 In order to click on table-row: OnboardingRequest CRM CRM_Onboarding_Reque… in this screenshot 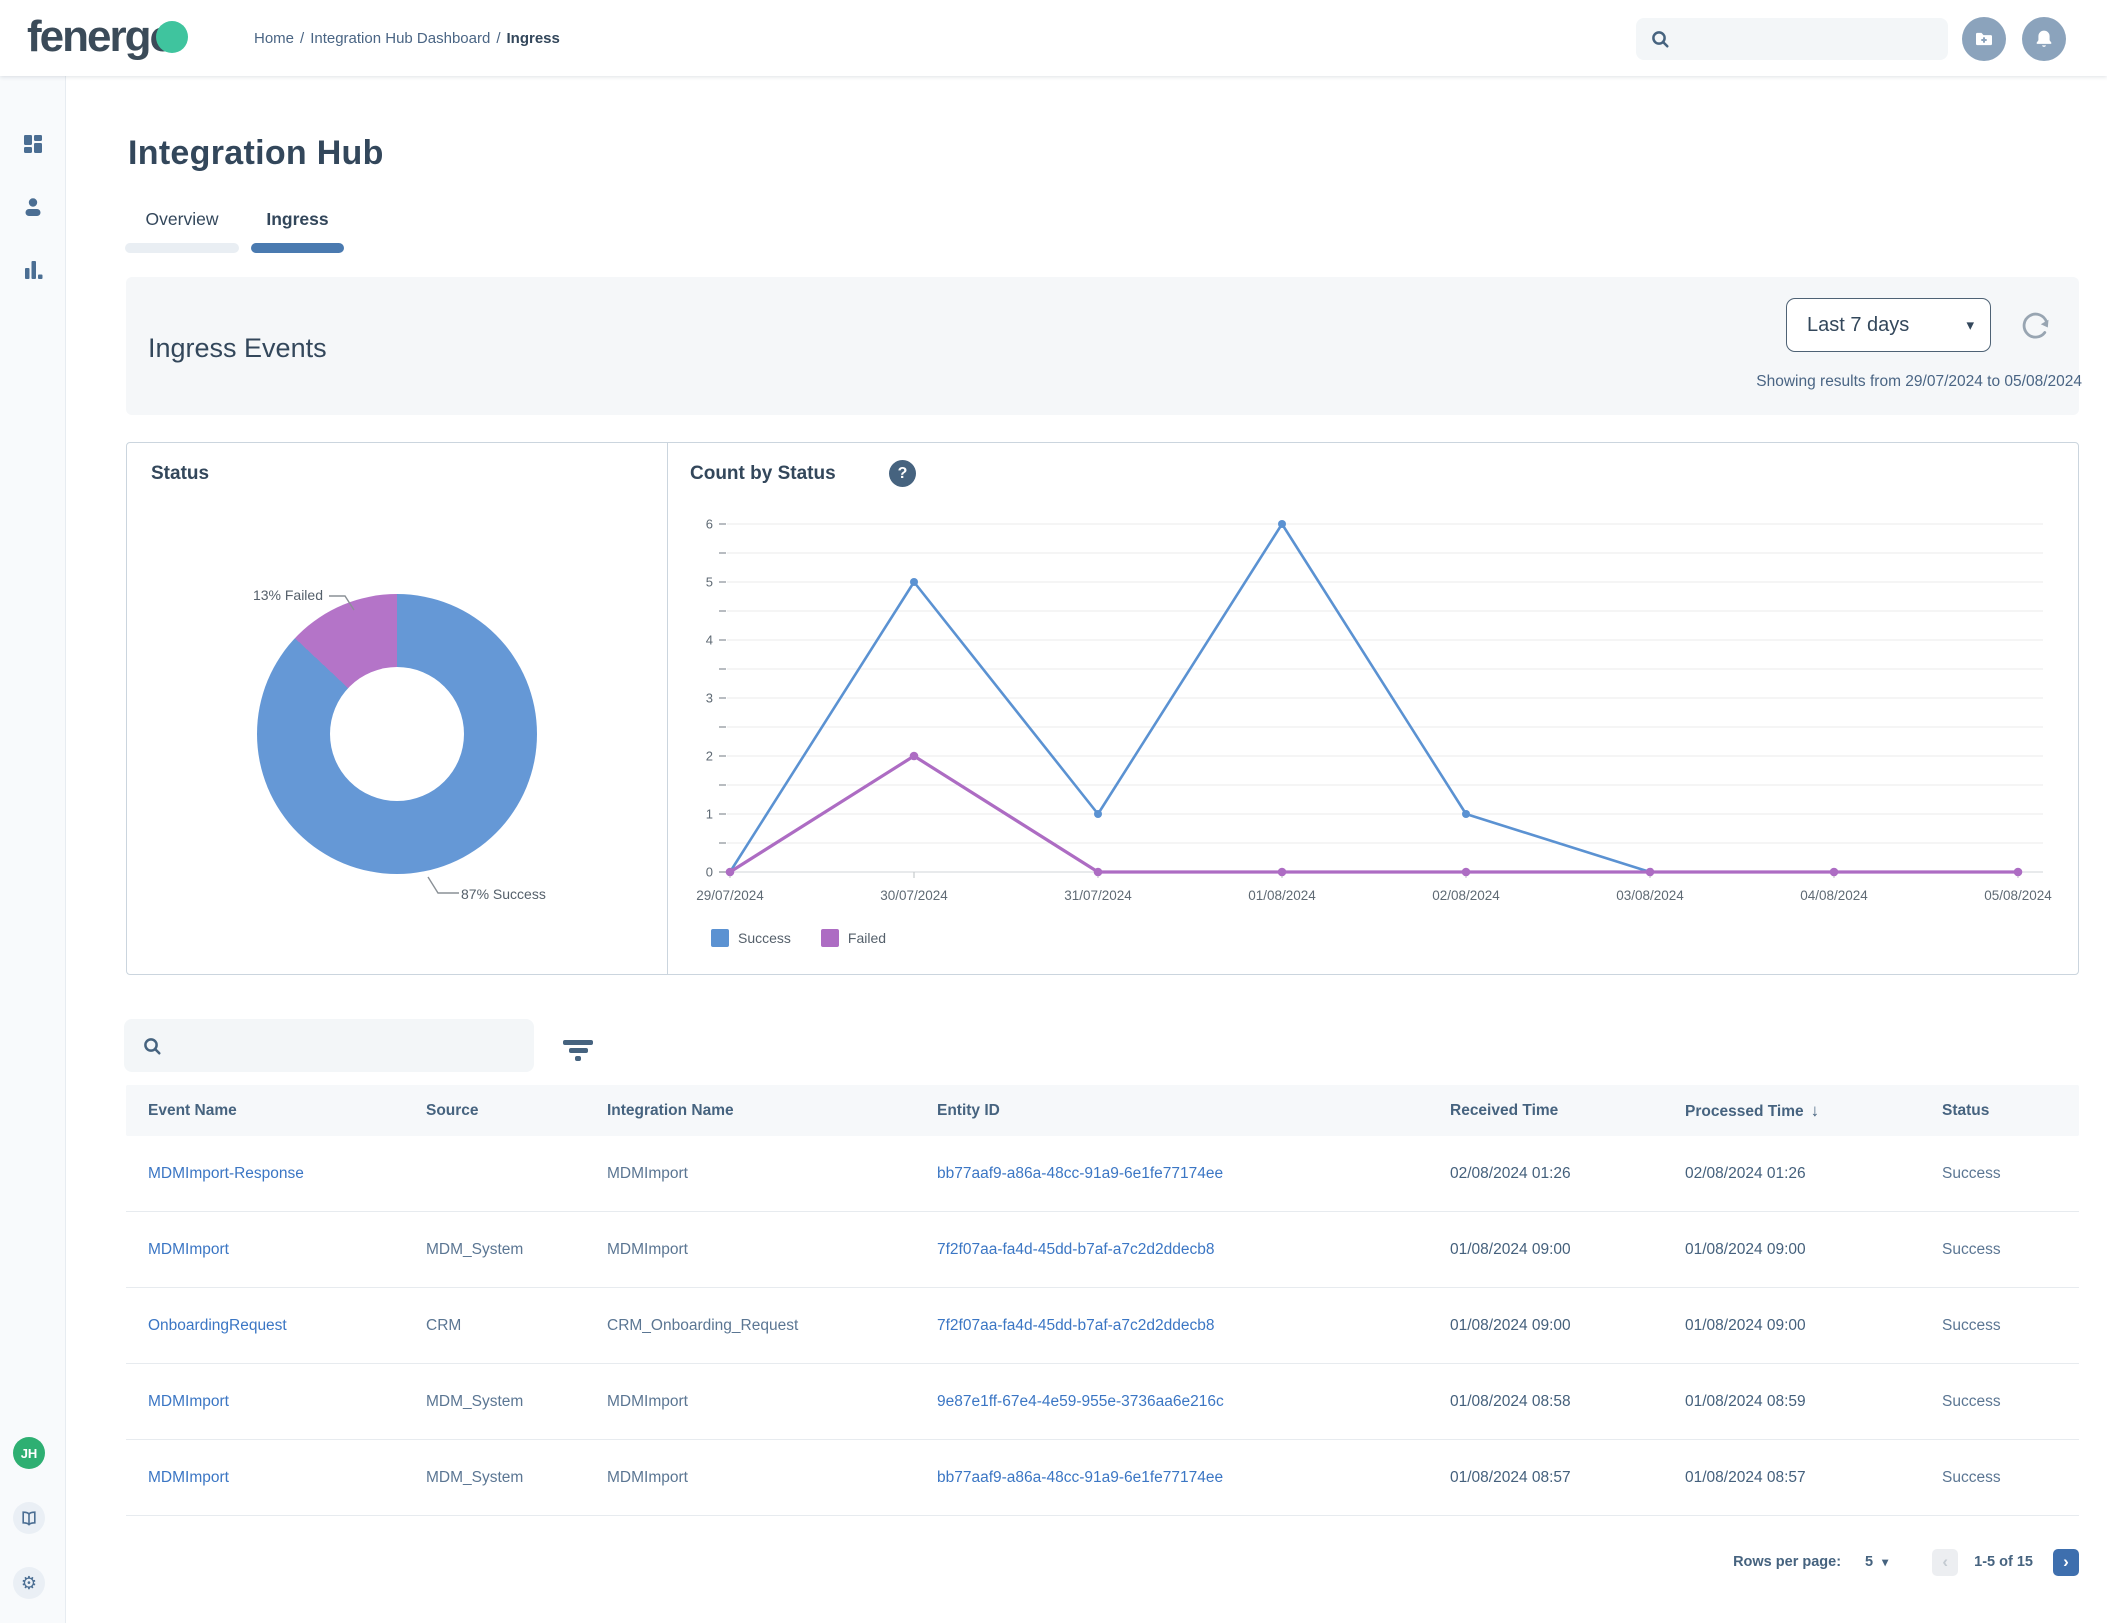, I will do `click(1102, 1326)`.